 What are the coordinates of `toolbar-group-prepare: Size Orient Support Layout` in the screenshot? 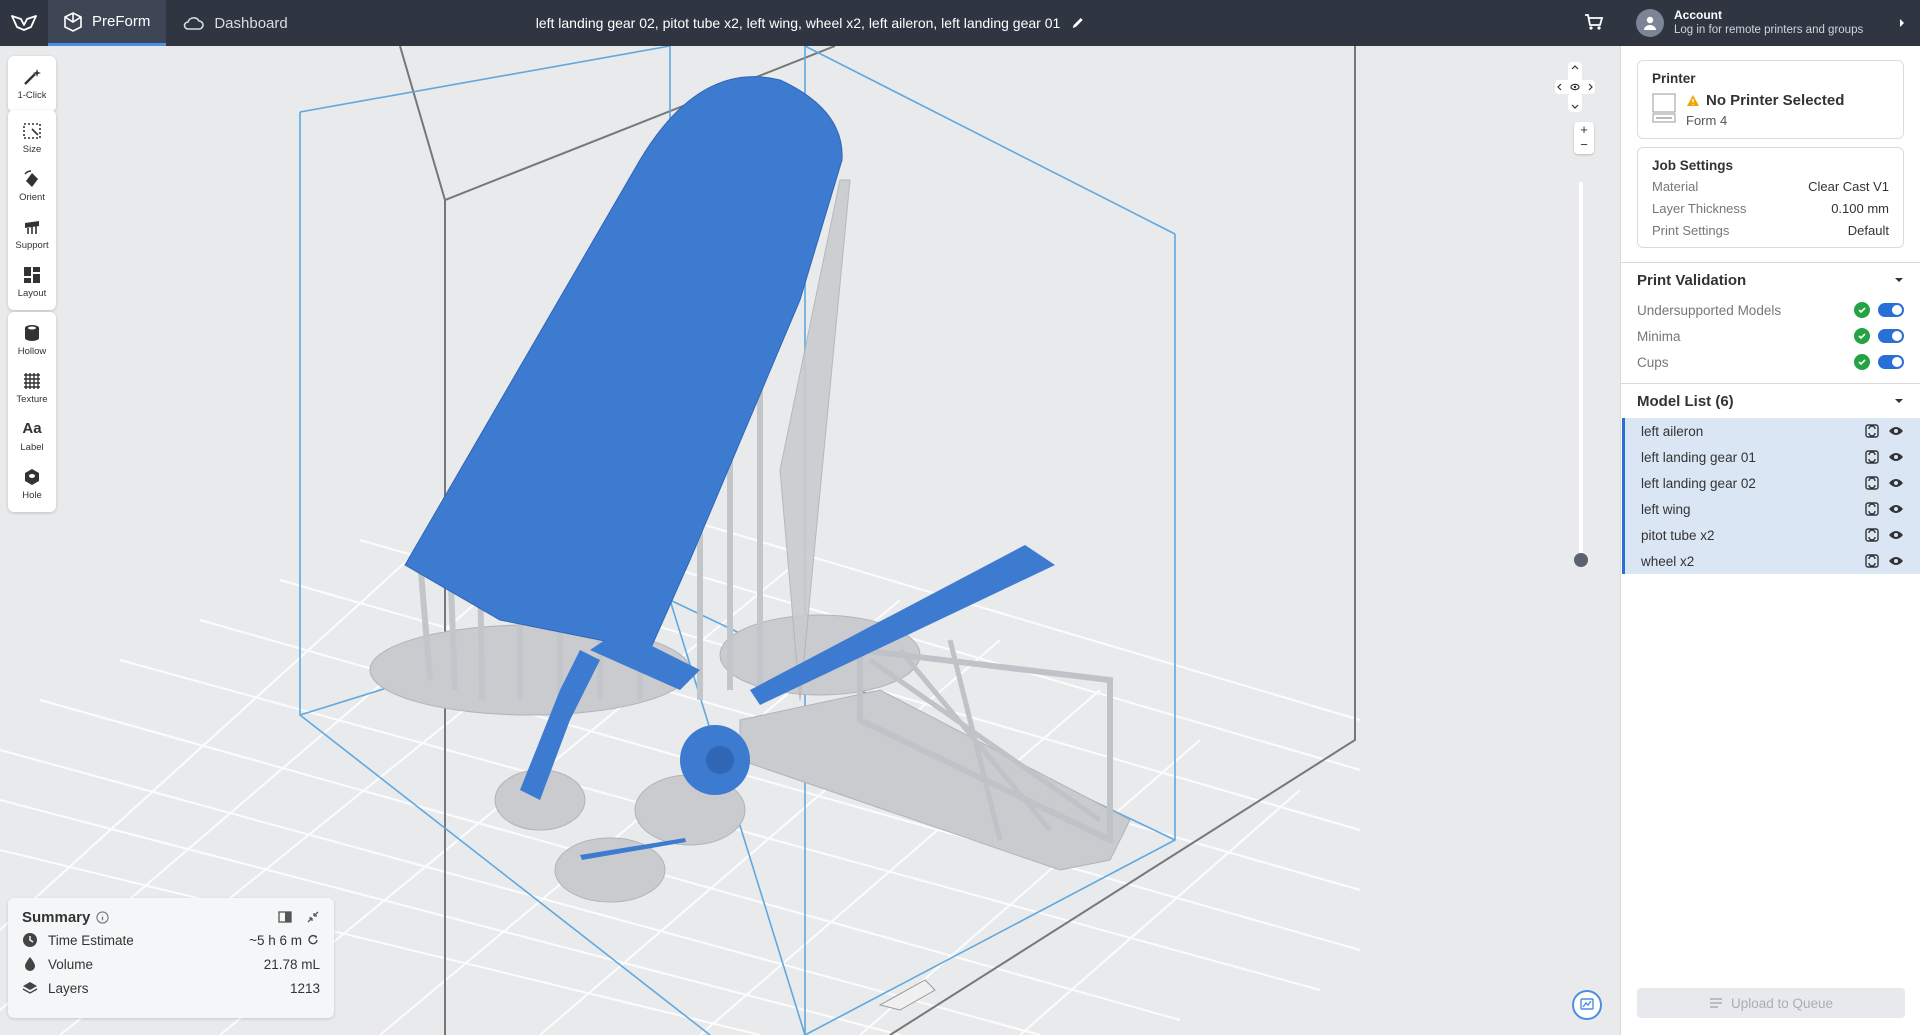 It's located at (32, 210).